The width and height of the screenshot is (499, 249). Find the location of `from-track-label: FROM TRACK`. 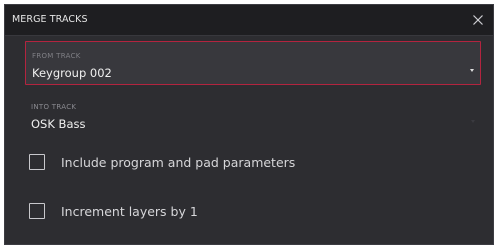

from-track-label: FROM TRACK is located at coordinates (56, 56).